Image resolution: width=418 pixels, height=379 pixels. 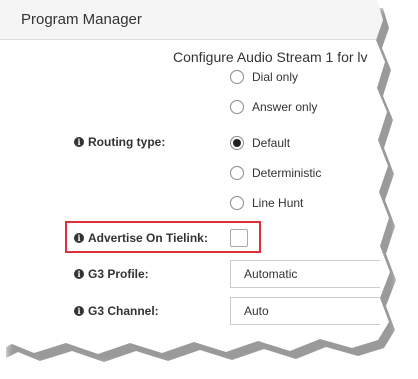 What do you see at coordinates (287, 173) in the screenshot?
I see `radio-label: Deterministic` at bounding box center [287, 173].